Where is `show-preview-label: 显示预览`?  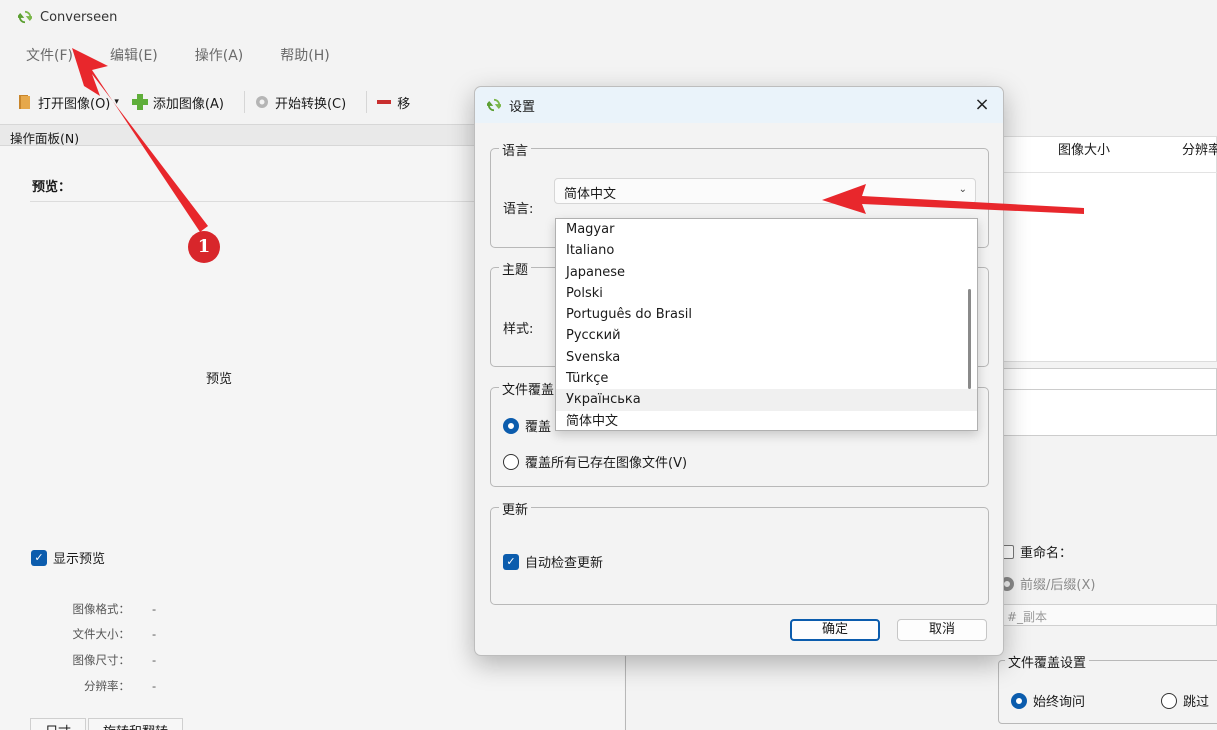
show-preview-label: 显示预览 is located at coordinates (79, 559).